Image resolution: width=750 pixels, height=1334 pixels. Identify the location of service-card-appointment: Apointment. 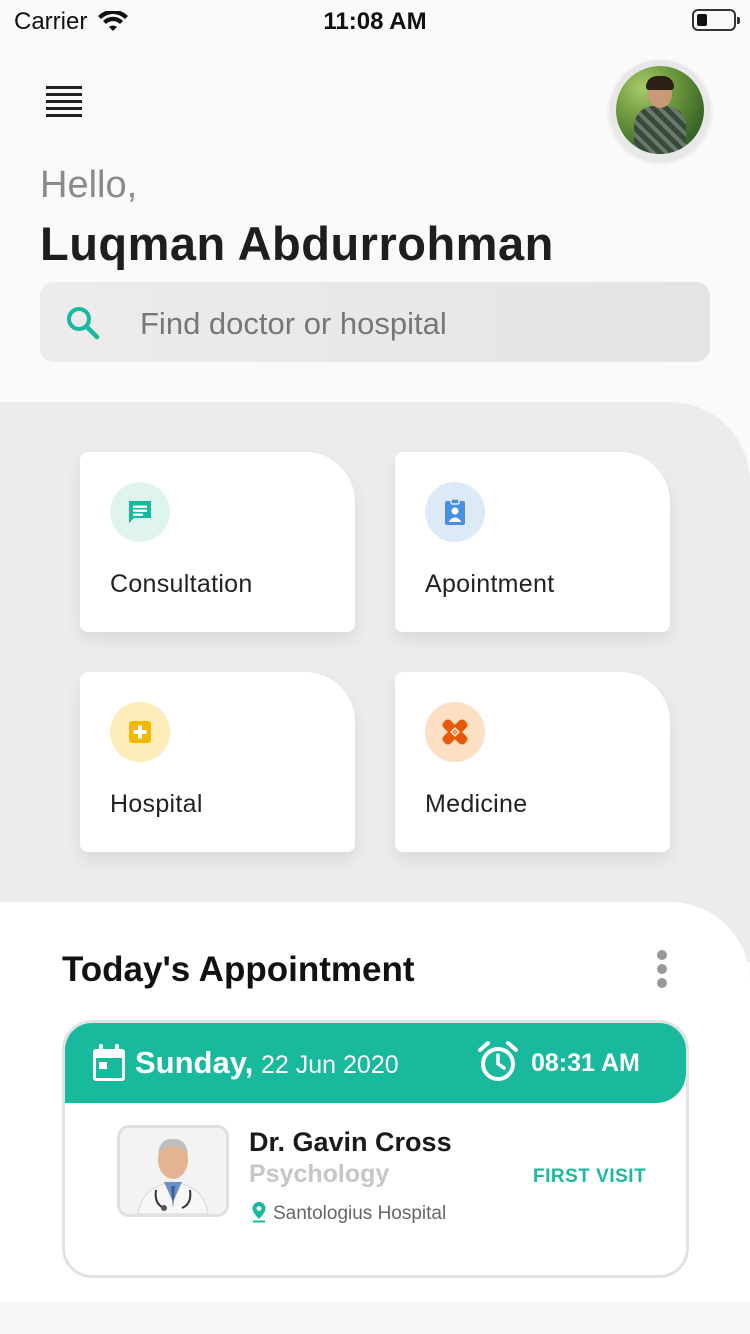
(532, 542).